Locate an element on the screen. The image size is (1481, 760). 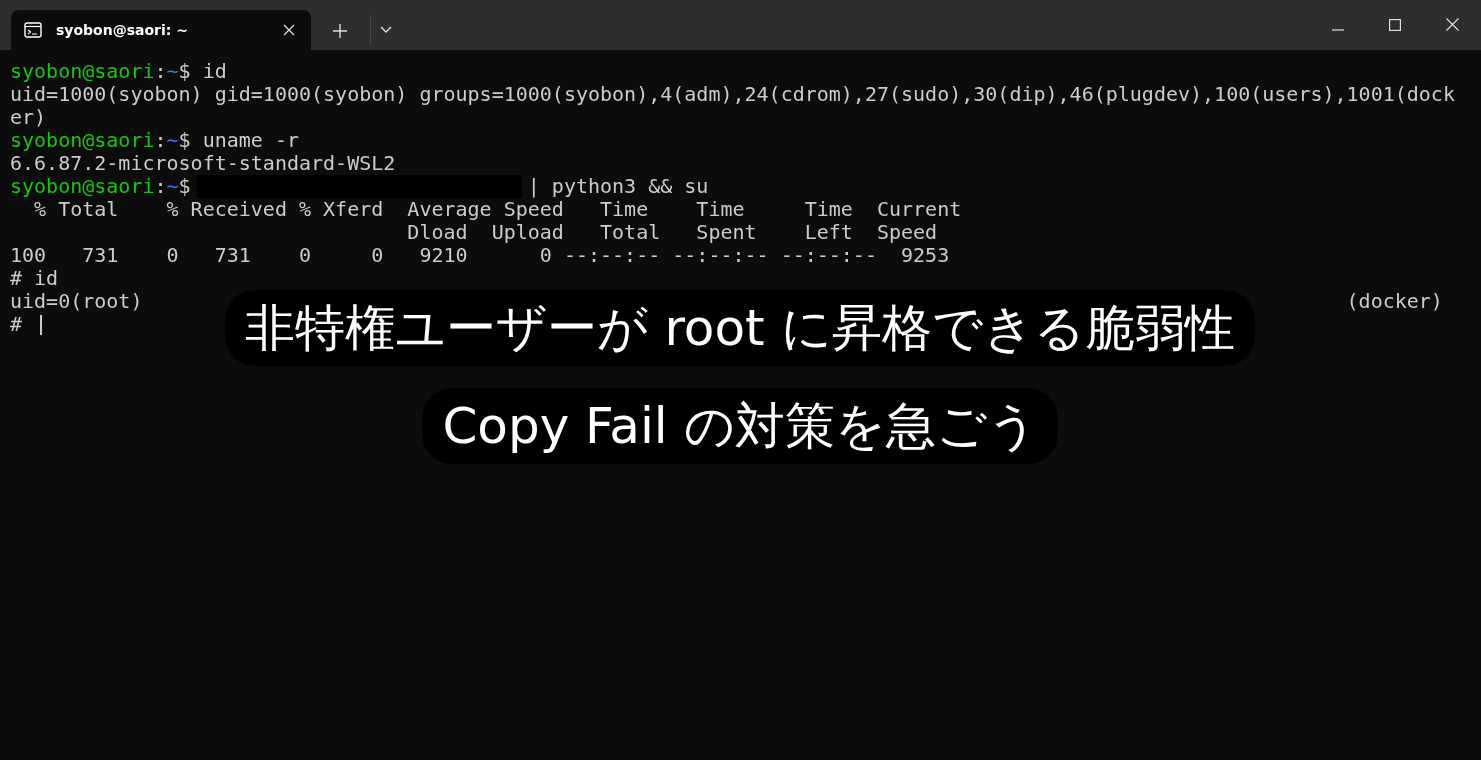
close-tab-icon is located at coordinates (289, 30).